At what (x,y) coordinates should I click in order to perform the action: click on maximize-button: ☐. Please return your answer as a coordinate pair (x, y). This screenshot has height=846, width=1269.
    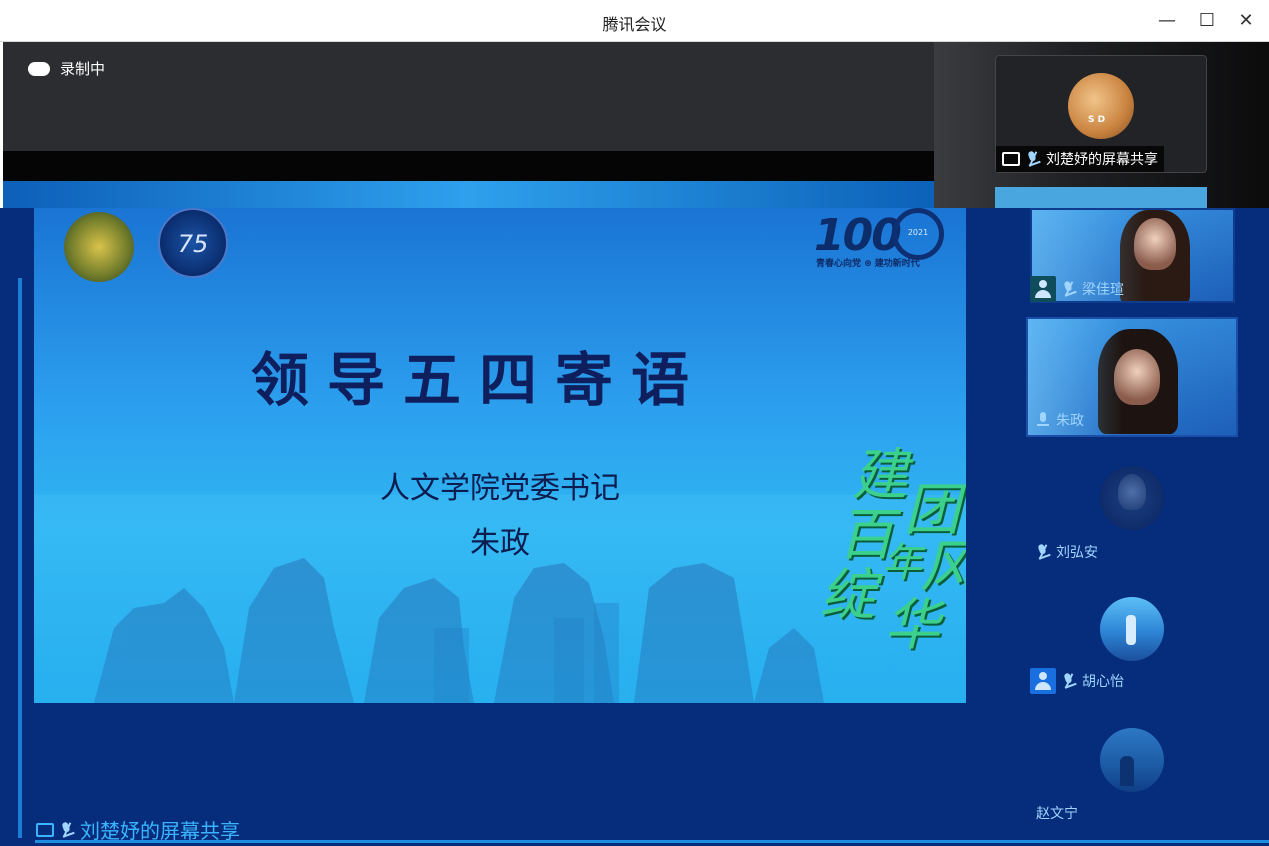
    Looking at the image, I should click on (1207, 21).